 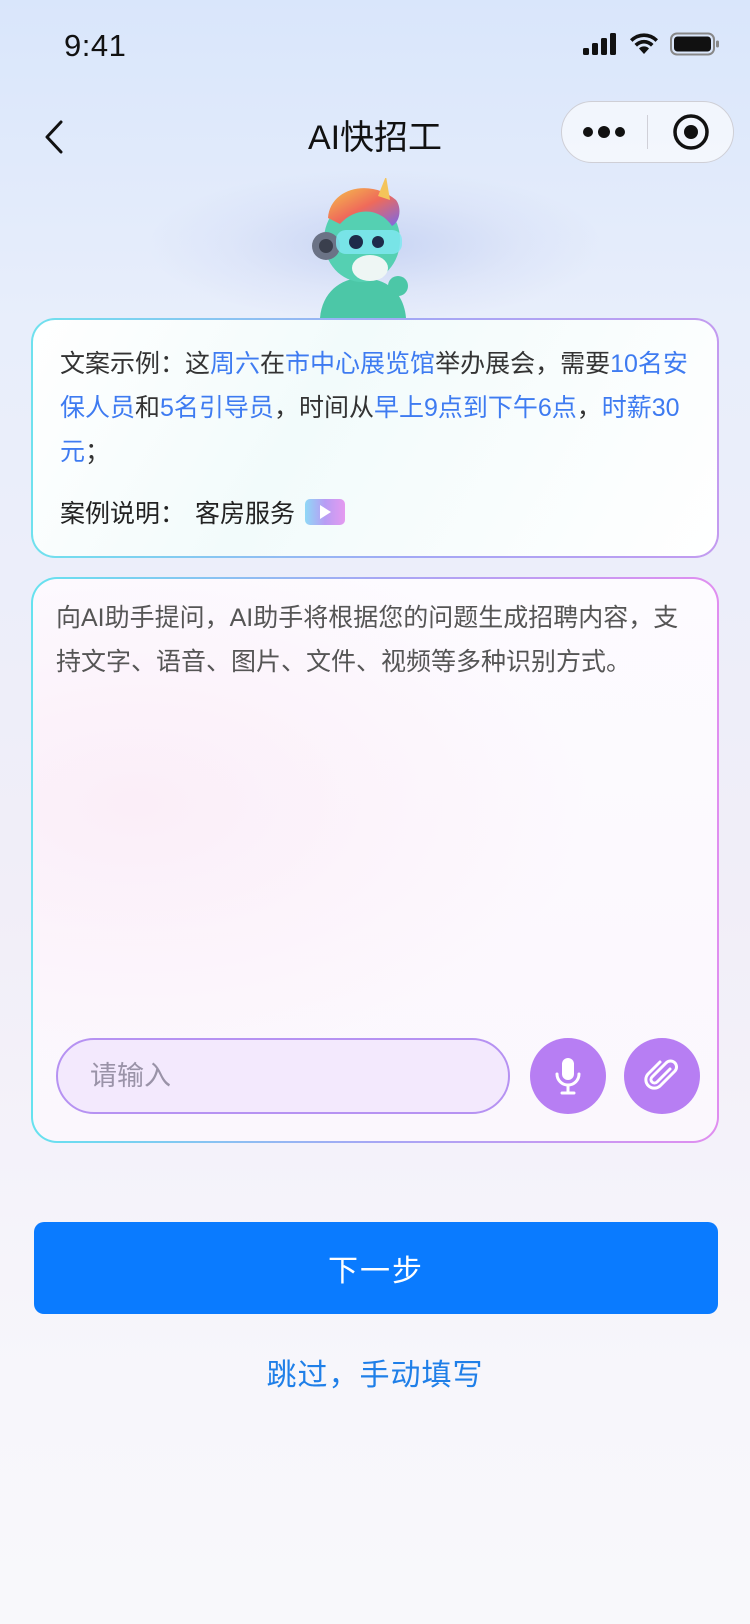 What do you see at coordinates (376, 1268) in the screenshot?
I see `next-step-button: 下一步` at bounding box center [376, 1268].